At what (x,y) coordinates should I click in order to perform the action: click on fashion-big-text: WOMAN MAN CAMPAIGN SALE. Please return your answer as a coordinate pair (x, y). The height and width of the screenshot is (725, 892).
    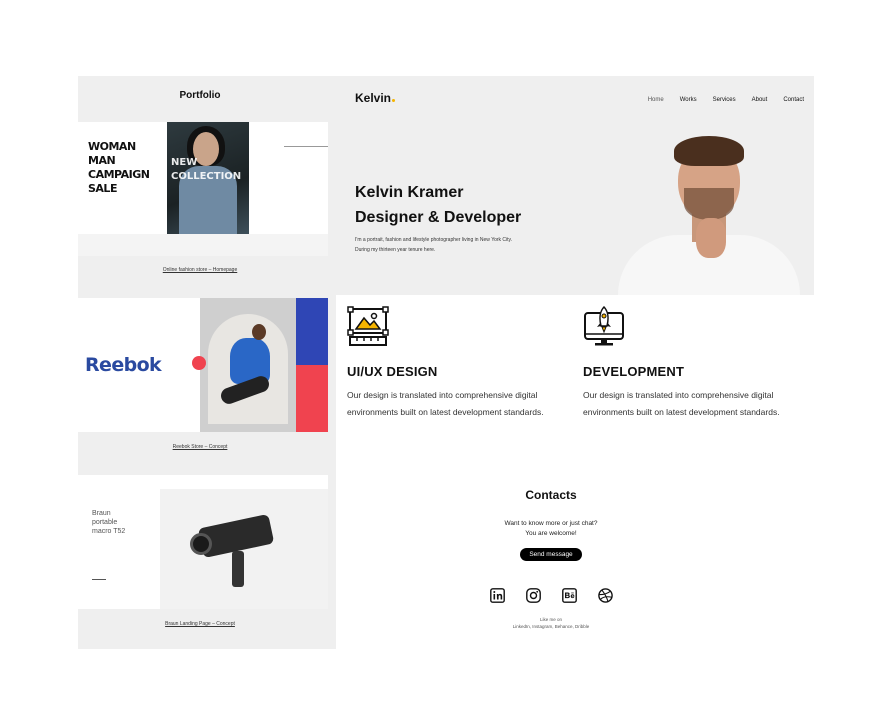
    Looking at the image, I should click on (119, 167).